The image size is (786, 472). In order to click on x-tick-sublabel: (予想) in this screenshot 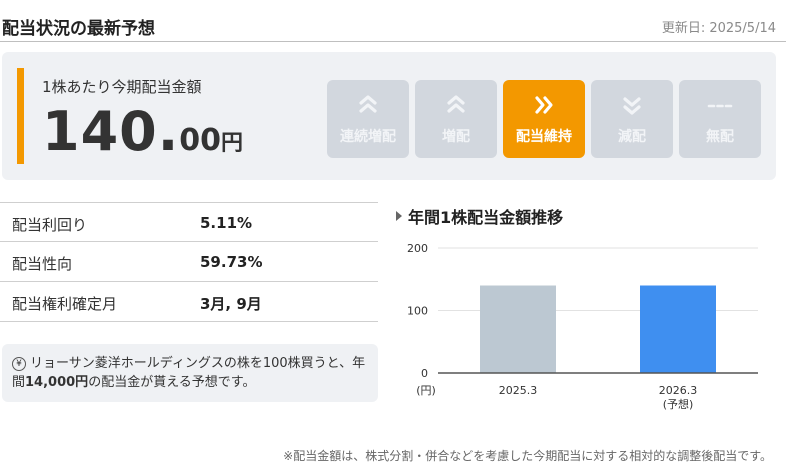, I will do `click(678, 404)`.